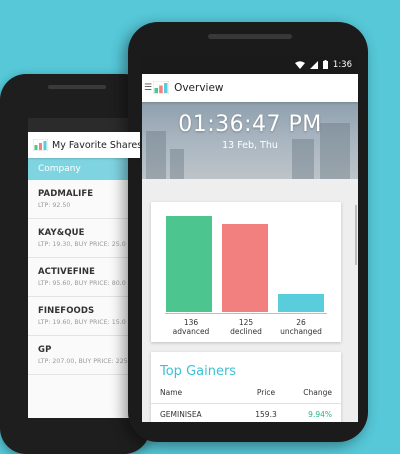 The width and height of the screenshot is (400, 454). What do you see at coordinates (84, 125) in the screenshot?
I see `back-status-bar` at bounding box center [84, 125].